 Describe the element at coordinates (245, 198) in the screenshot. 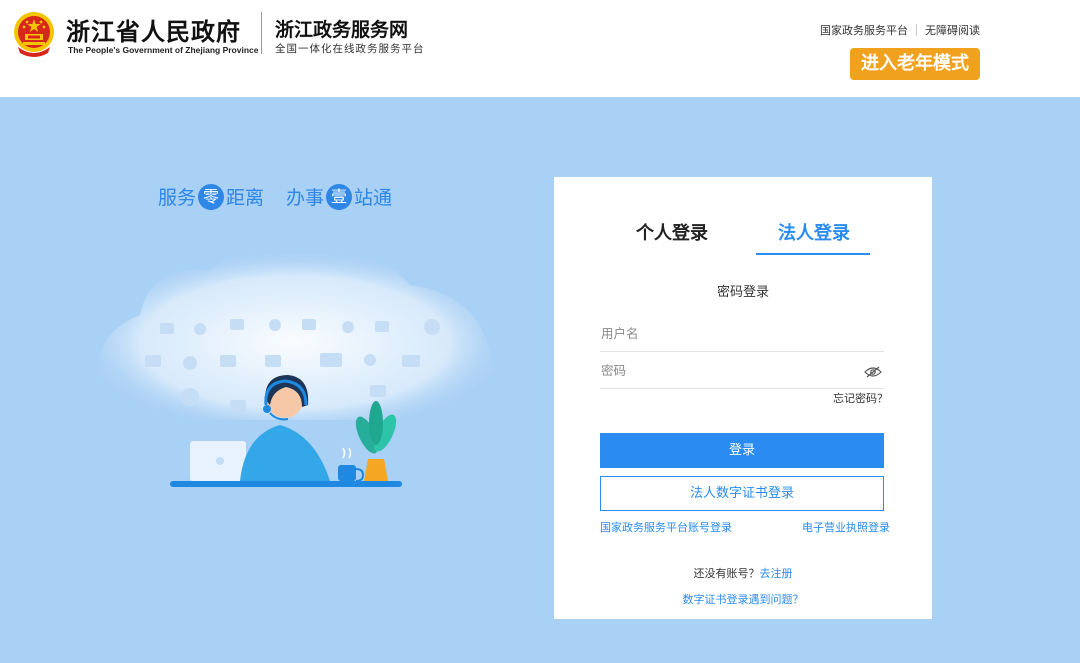

I see `slogan-text: 距离` at that location.